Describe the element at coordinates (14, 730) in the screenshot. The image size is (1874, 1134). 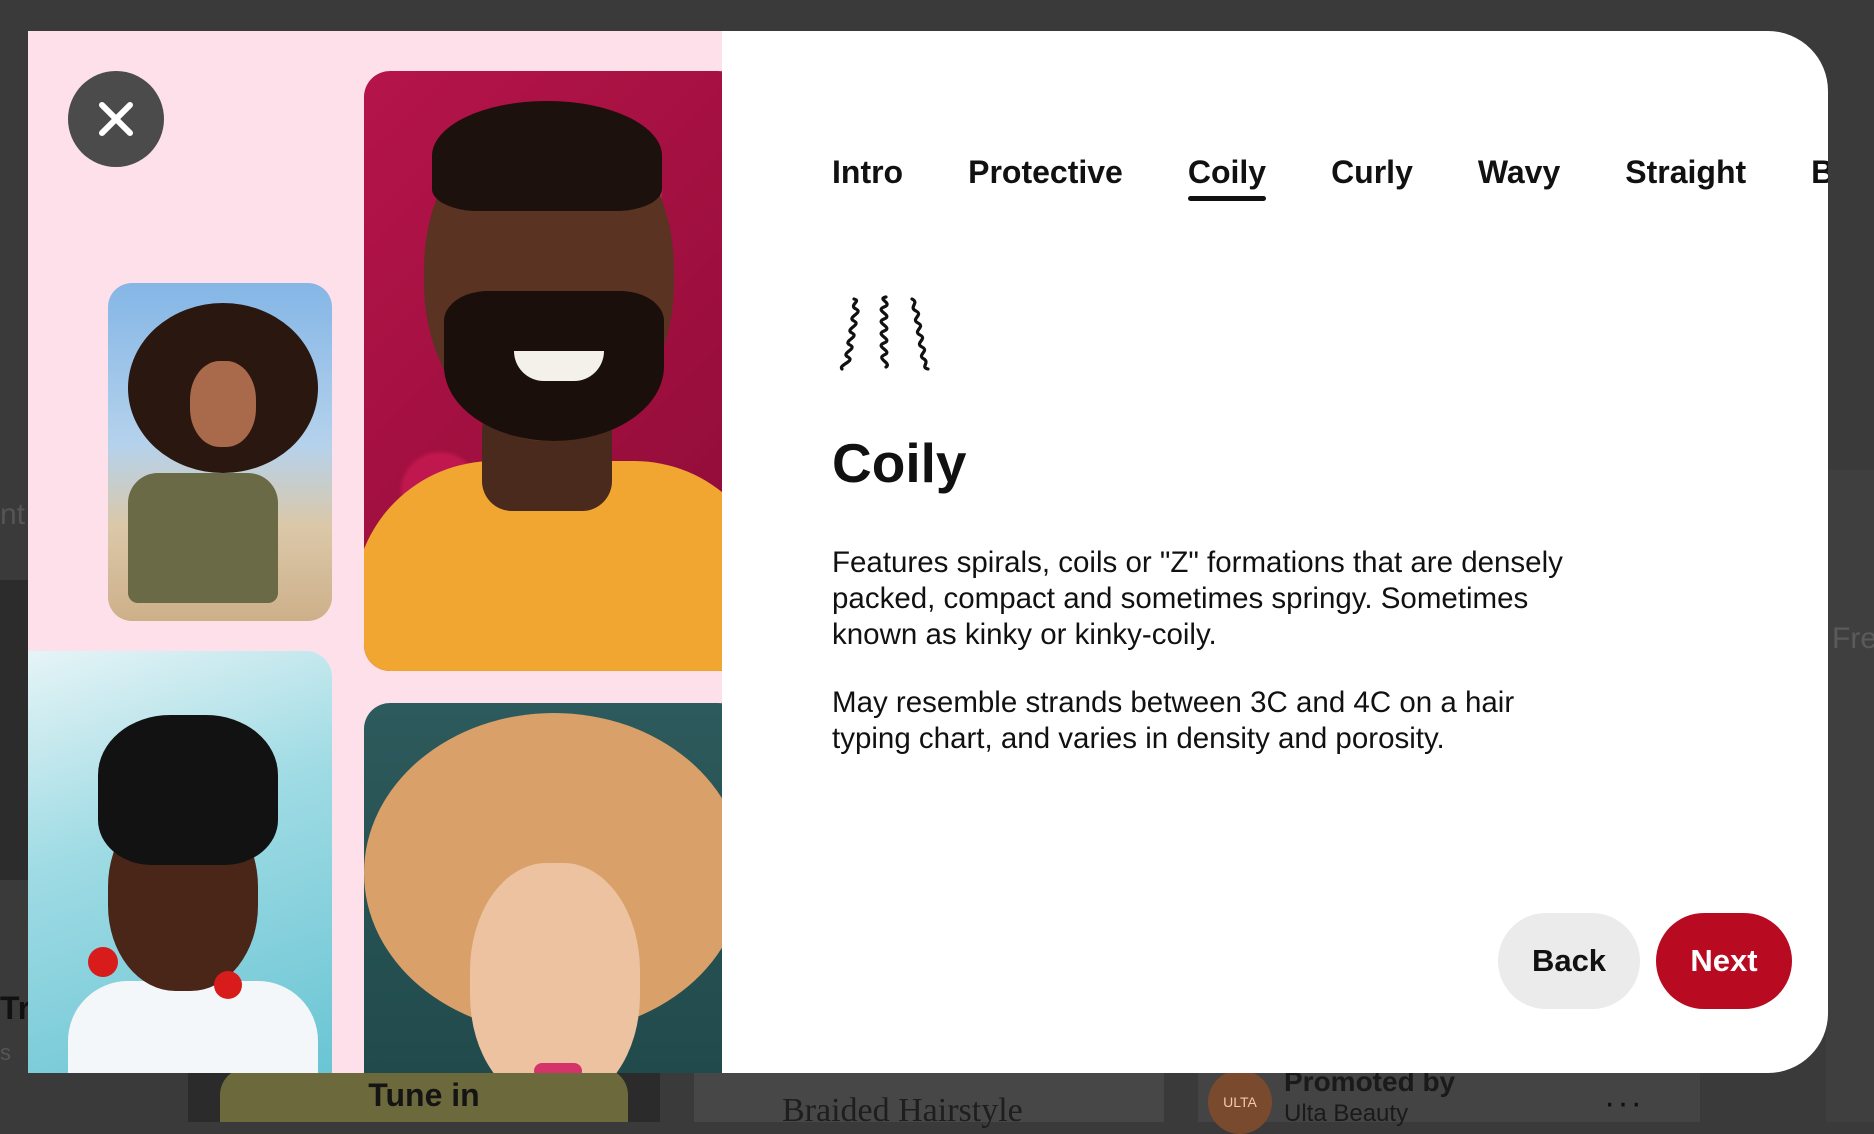
I see `background-card-left` at that location.